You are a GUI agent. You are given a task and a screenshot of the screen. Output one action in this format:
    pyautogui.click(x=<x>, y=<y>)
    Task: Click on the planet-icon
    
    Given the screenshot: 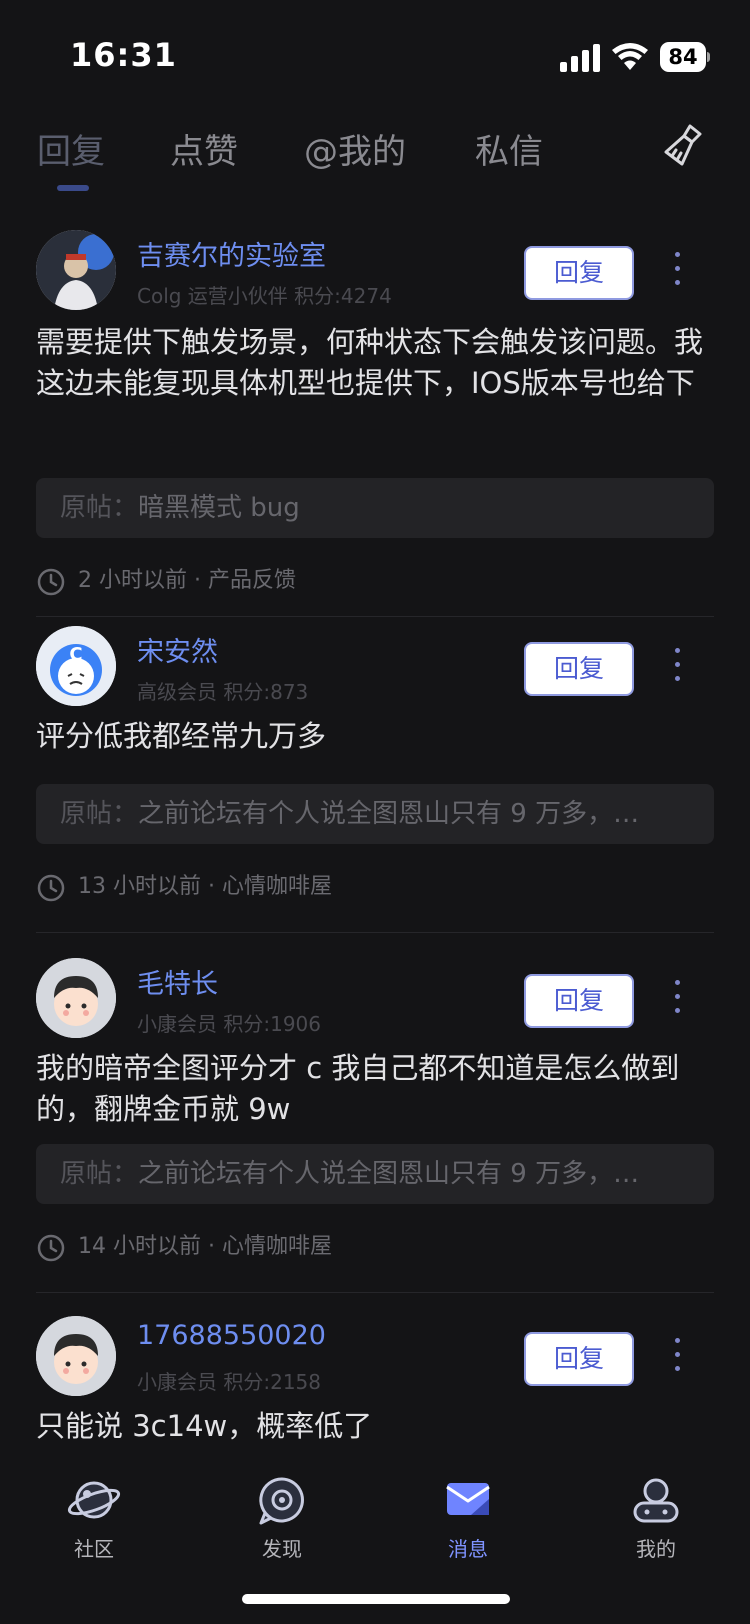 What is the action you would take?
    pyautogui.click(x=94, y=1500)
    